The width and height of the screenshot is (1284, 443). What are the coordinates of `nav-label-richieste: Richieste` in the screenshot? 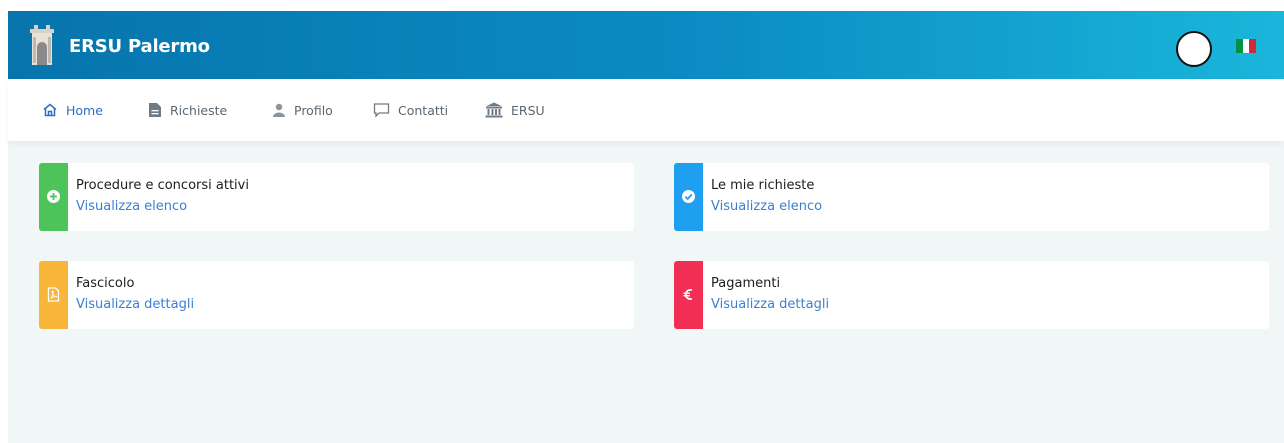 It's located at (199, 110).